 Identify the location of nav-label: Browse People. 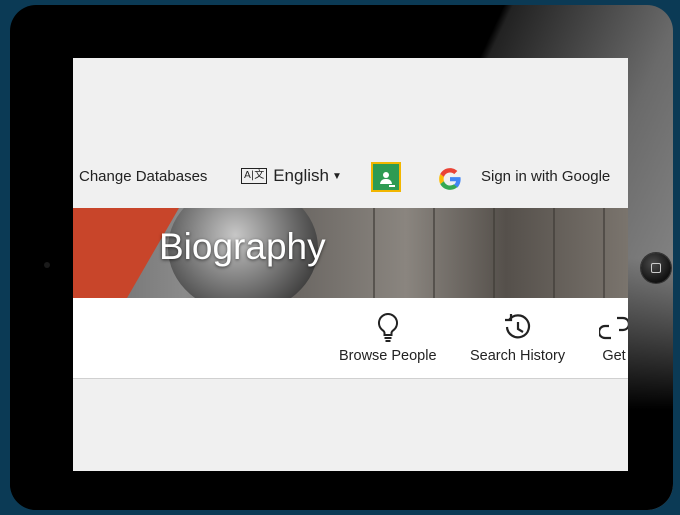
(388, 356).